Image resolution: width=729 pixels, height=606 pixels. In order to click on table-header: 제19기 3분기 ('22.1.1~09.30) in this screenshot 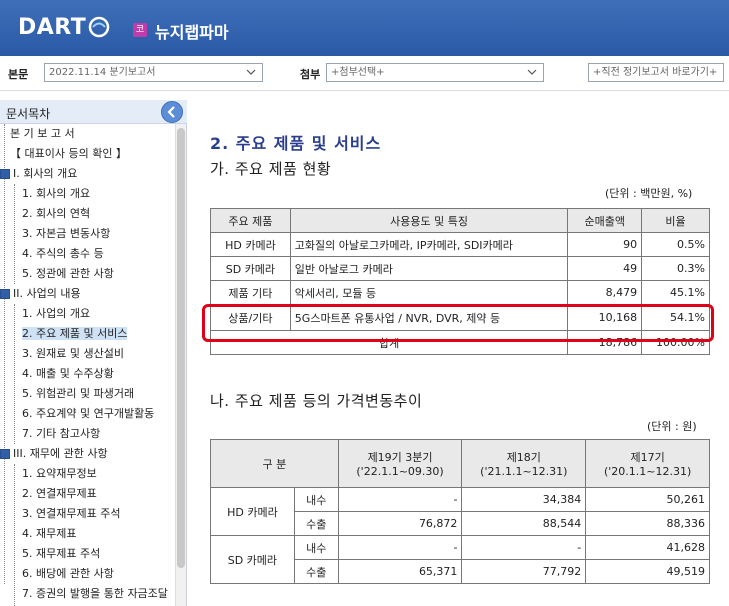, I will do `click(400, 463)`.